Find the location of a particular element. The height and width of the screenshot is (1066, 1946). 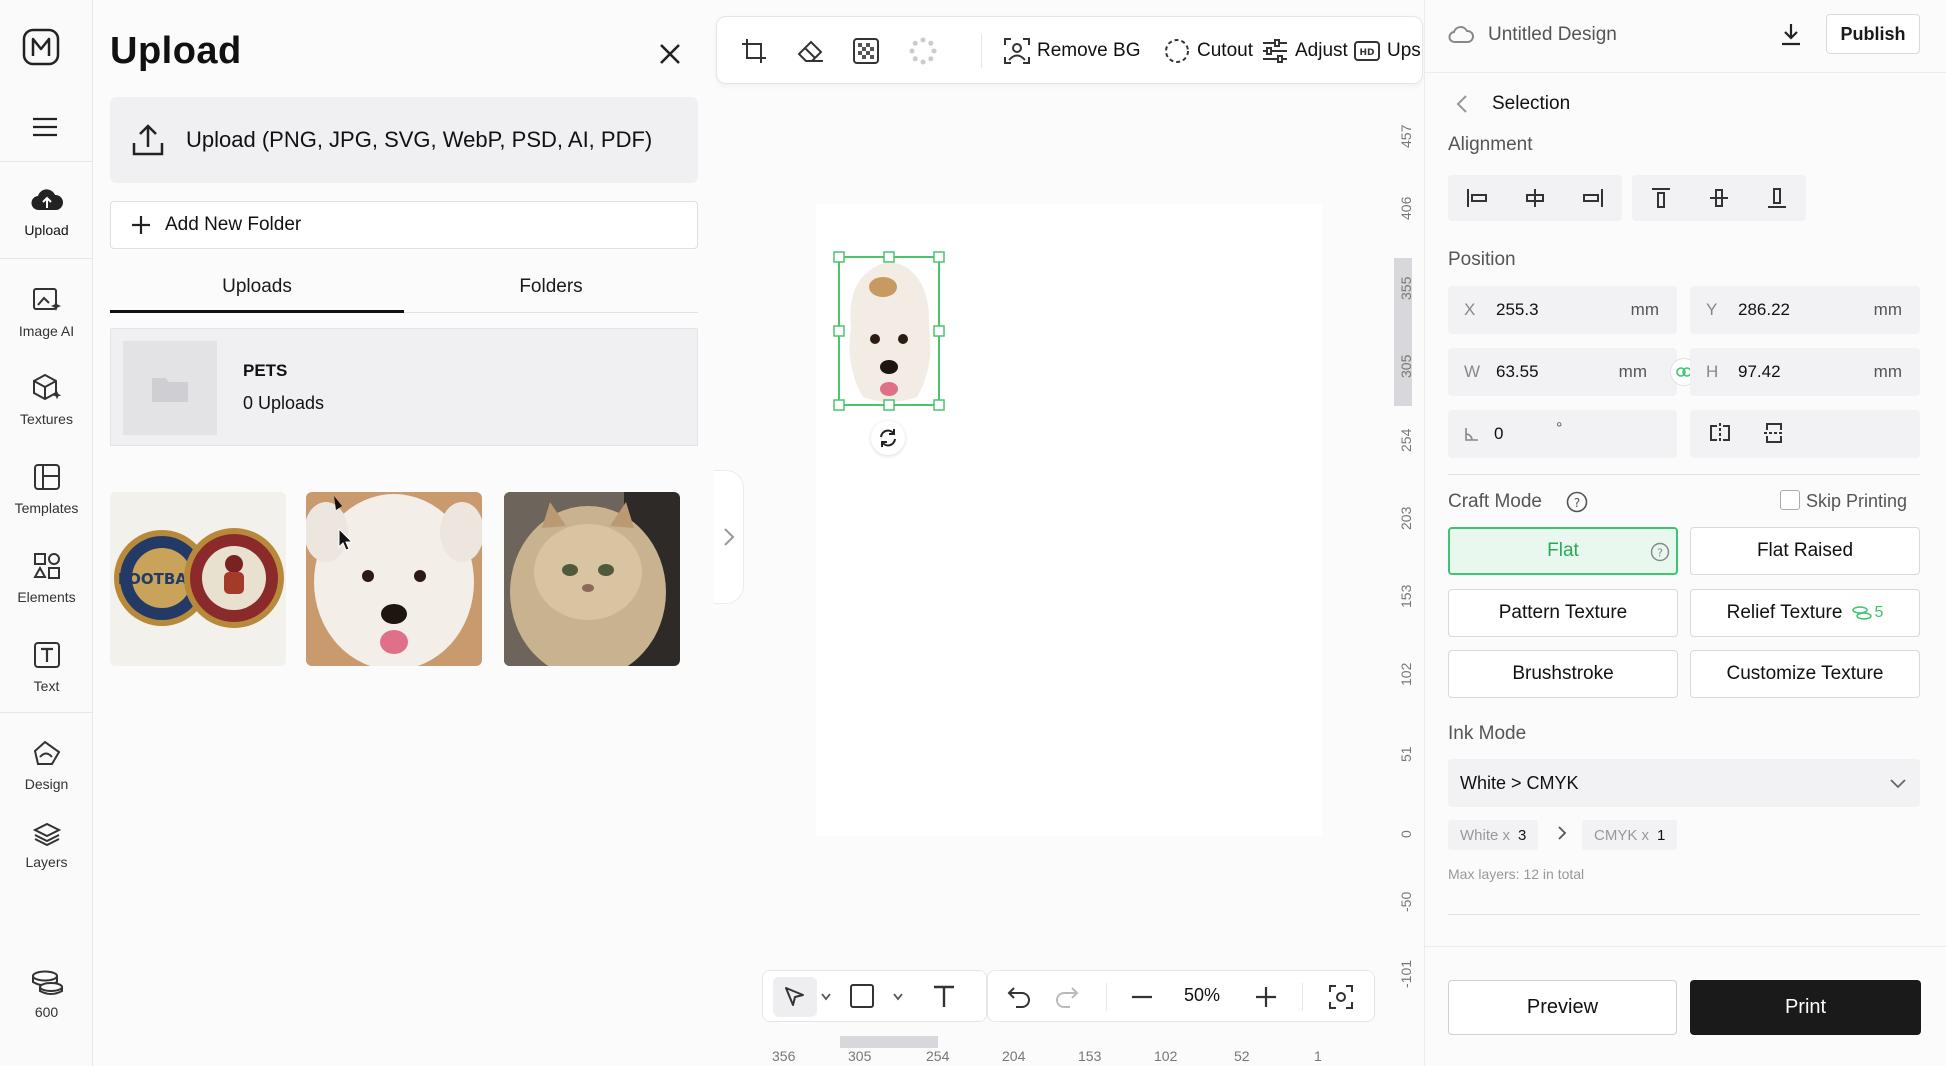

upload-thumb-coins: FOOTBALL is located at coordinates (198, 579).